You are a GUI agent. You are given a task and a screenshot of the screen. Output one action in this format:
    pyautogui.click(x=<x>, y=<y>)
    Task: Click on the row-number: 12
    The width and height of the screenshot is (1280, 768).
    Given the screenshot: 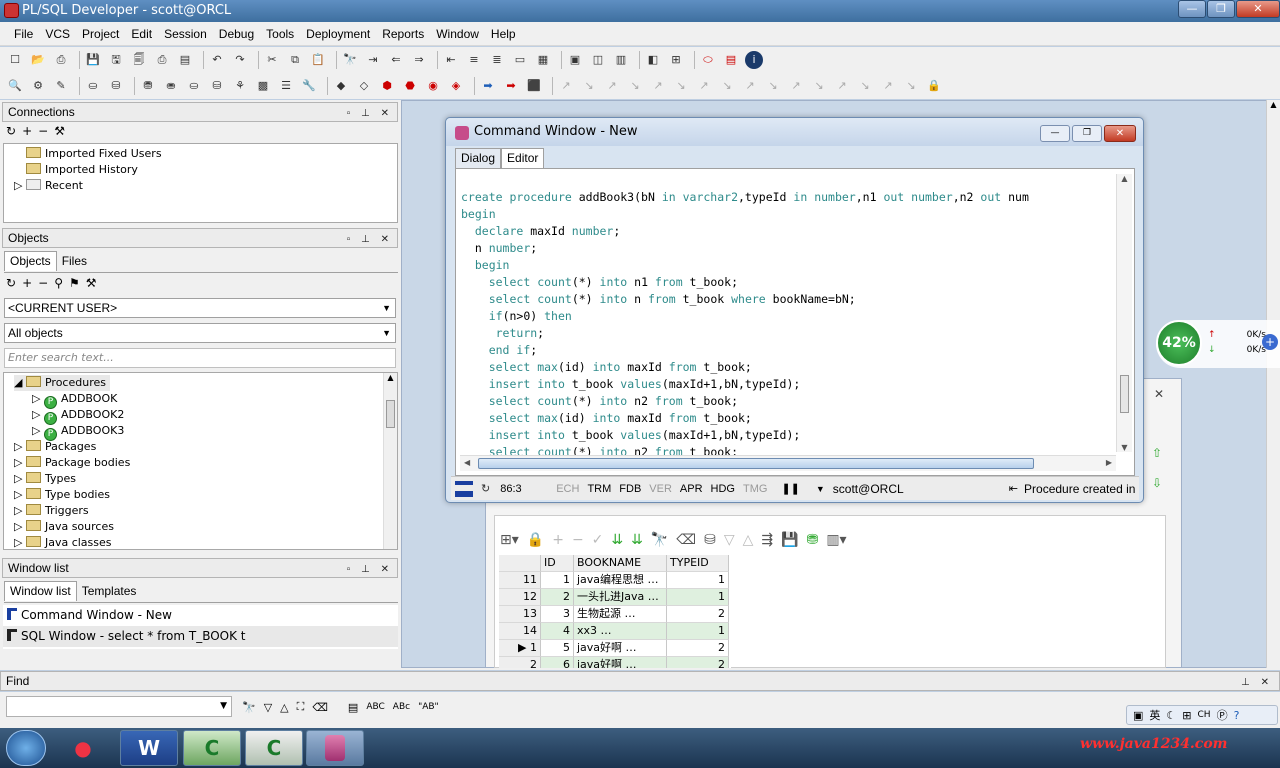 What is the action you would take?
    pyautogui.click(x=520, y=597)
    